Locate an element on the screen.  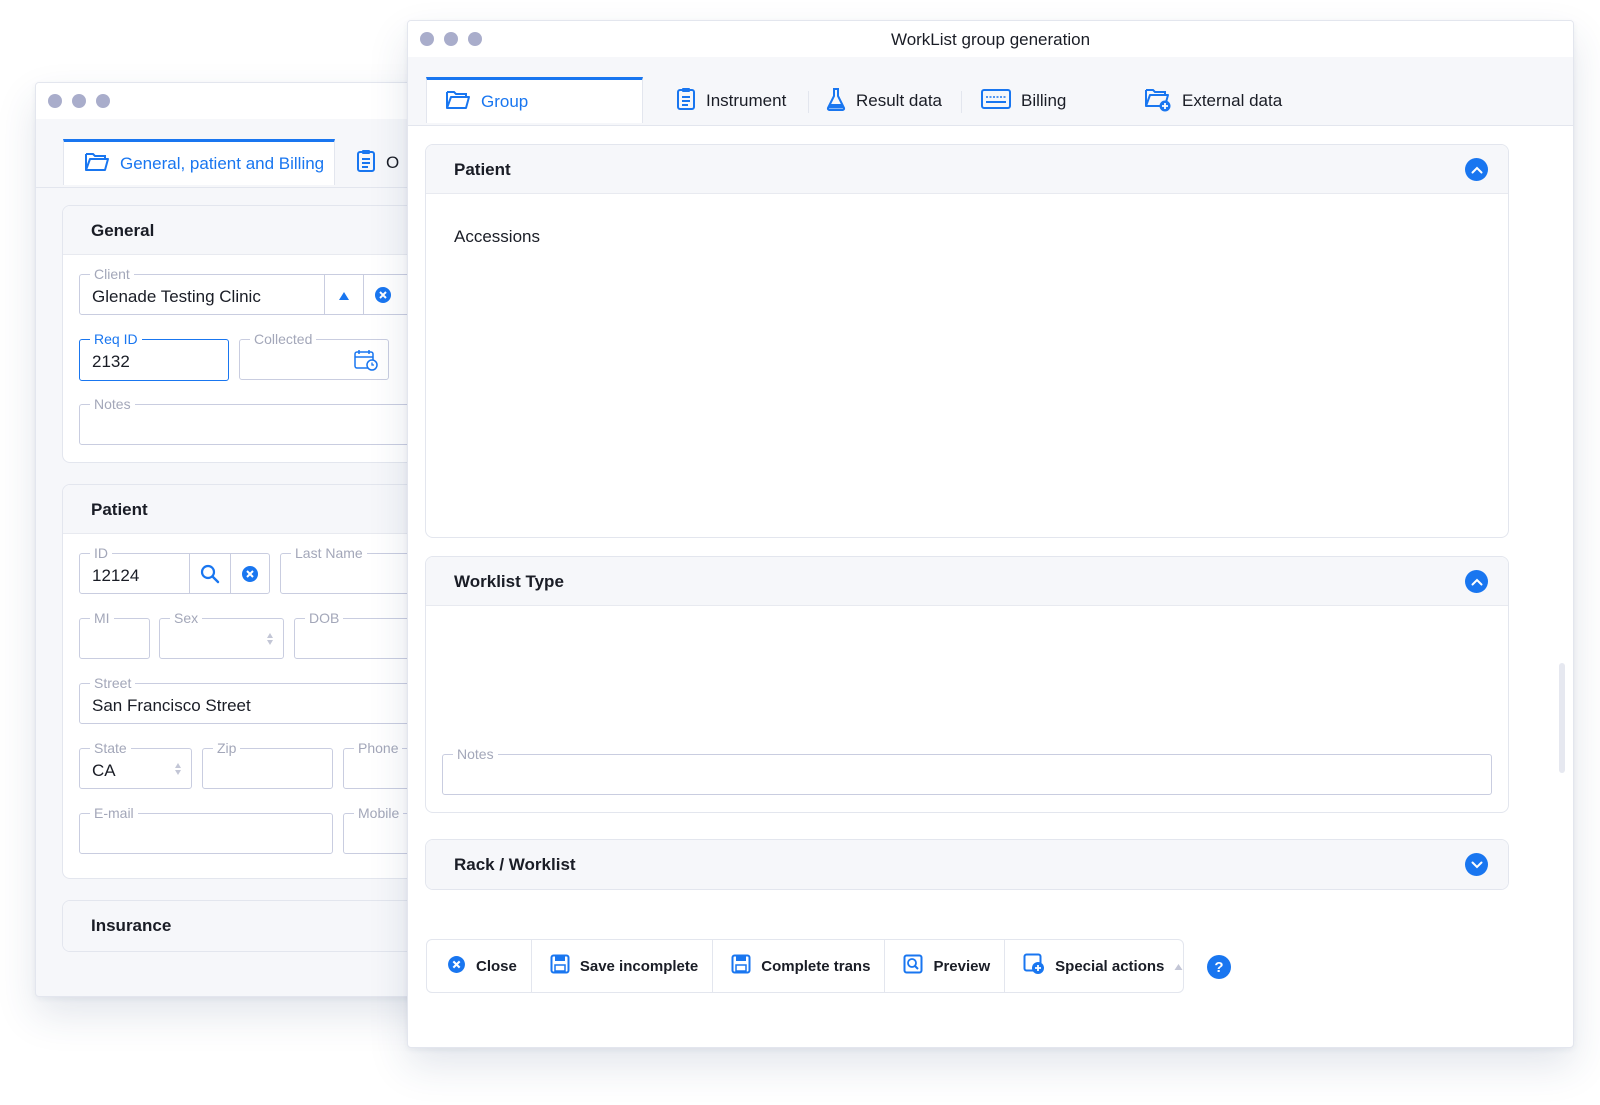
tab-general-patient-billing: General, patient and Billing is located at coordinates (199, 162).